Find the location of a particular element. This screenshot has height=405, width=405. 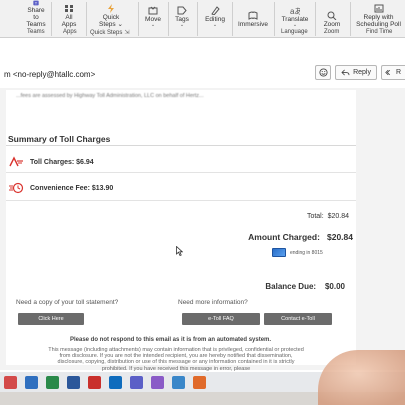

immersive-reader-icon is located at coordinates (253, 15).